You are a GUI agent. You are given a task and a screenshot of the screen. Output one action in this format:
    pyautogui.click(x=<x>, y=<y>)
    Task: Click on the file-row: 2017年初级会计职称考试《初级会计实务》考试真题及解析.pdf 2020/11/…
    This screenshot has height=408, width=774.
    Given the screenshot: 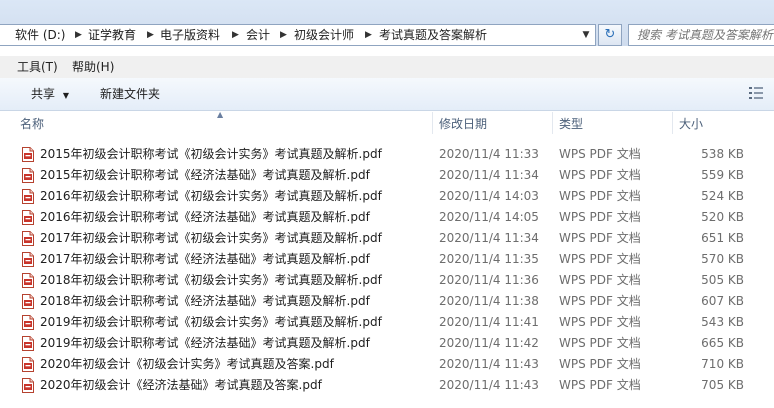 What is the action you would take?
    pyautogui.click(x=387, y=238)
    